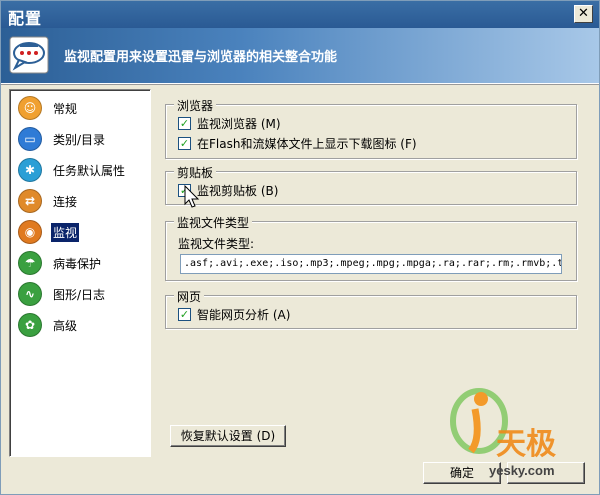 The image size is (600, 495). What do you see at coordinates (79, 139) in the screenshot?
I see `nav-item-label: 类别/目录` at bounding box center [79, 139].